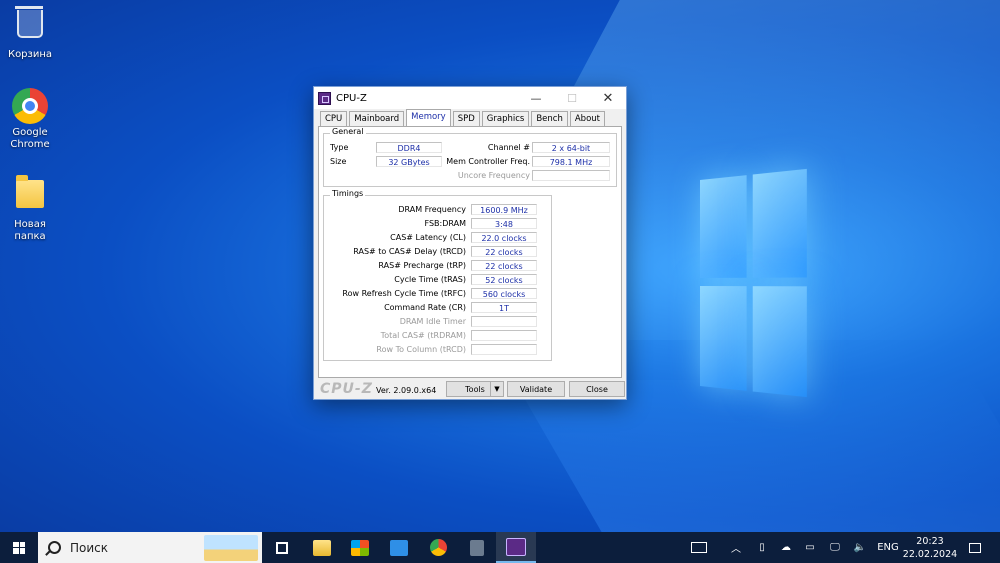 This screenshot has height=563, width=1000. I want to click on tray-touch-keyboard, so click(699, 547).